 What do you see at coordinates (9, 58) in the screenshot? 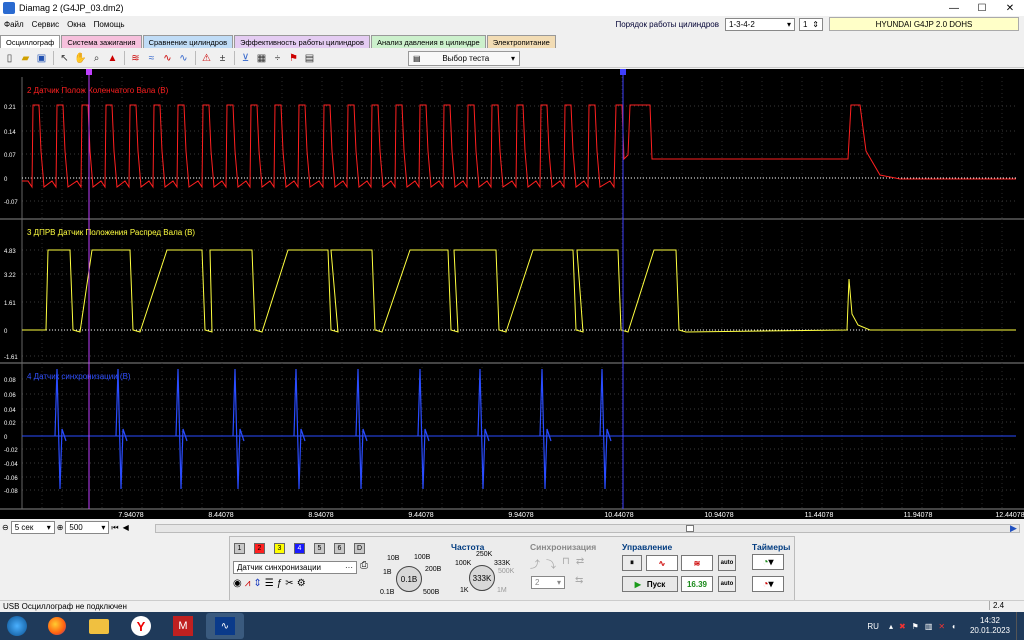
I see `new-file-icon: ▯` at bounding box center [9, 58].